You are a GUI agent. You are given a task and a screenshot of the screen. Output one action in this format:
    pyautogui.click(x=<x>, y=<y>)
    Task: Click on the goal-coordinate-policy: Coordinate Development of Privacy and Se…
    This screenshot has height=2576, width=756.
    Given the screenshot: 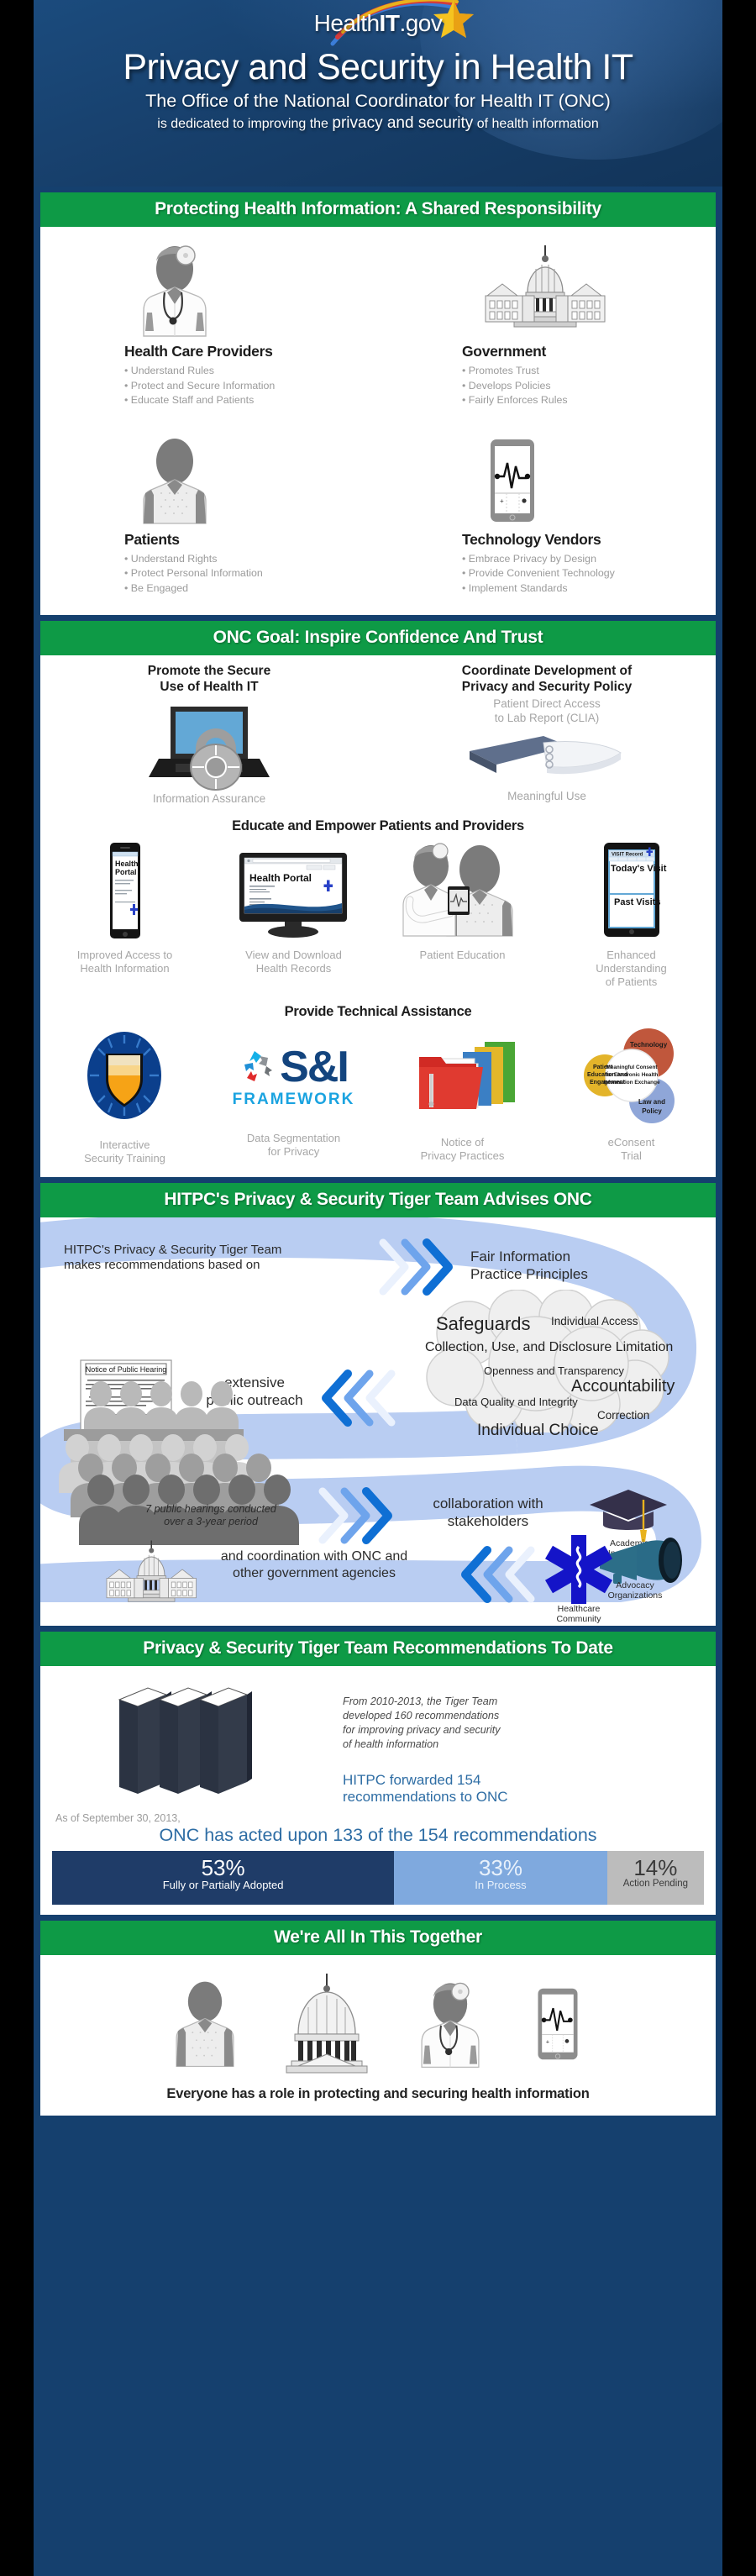 What is the action you would take?
    pyautogui.click(x=547, y=735)
    